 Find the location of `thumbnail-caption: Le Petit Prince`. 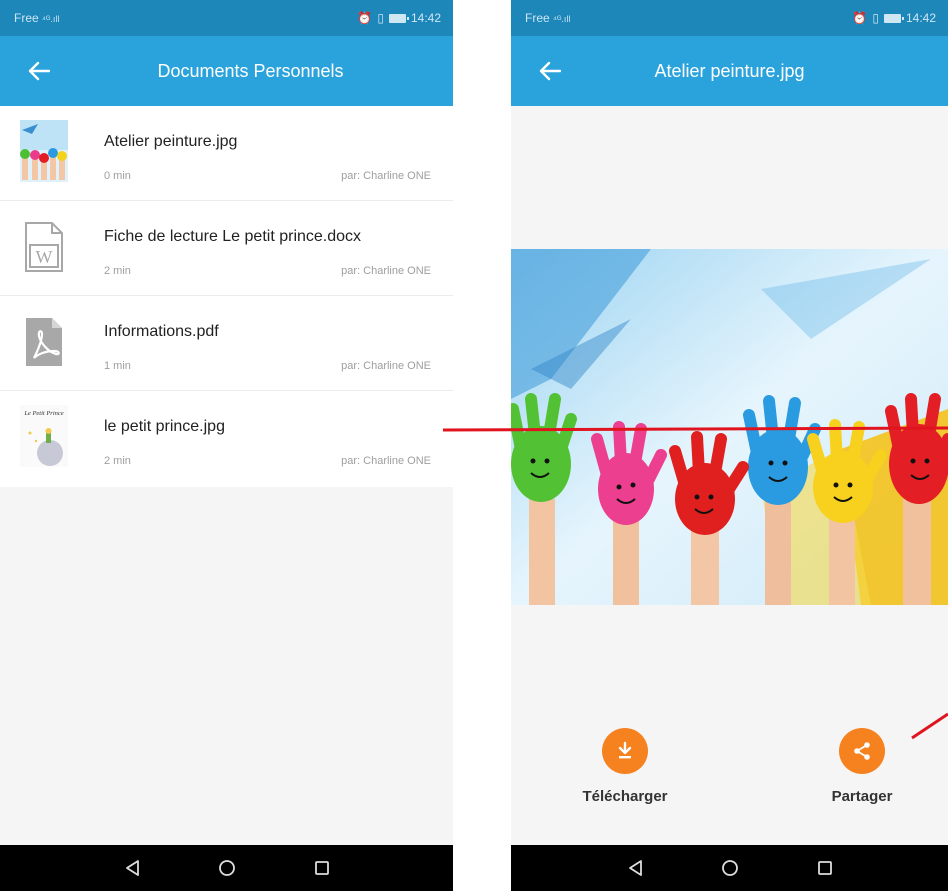

thumbnail-caption: Le Petit Prince is located at coordinates (43, 413).